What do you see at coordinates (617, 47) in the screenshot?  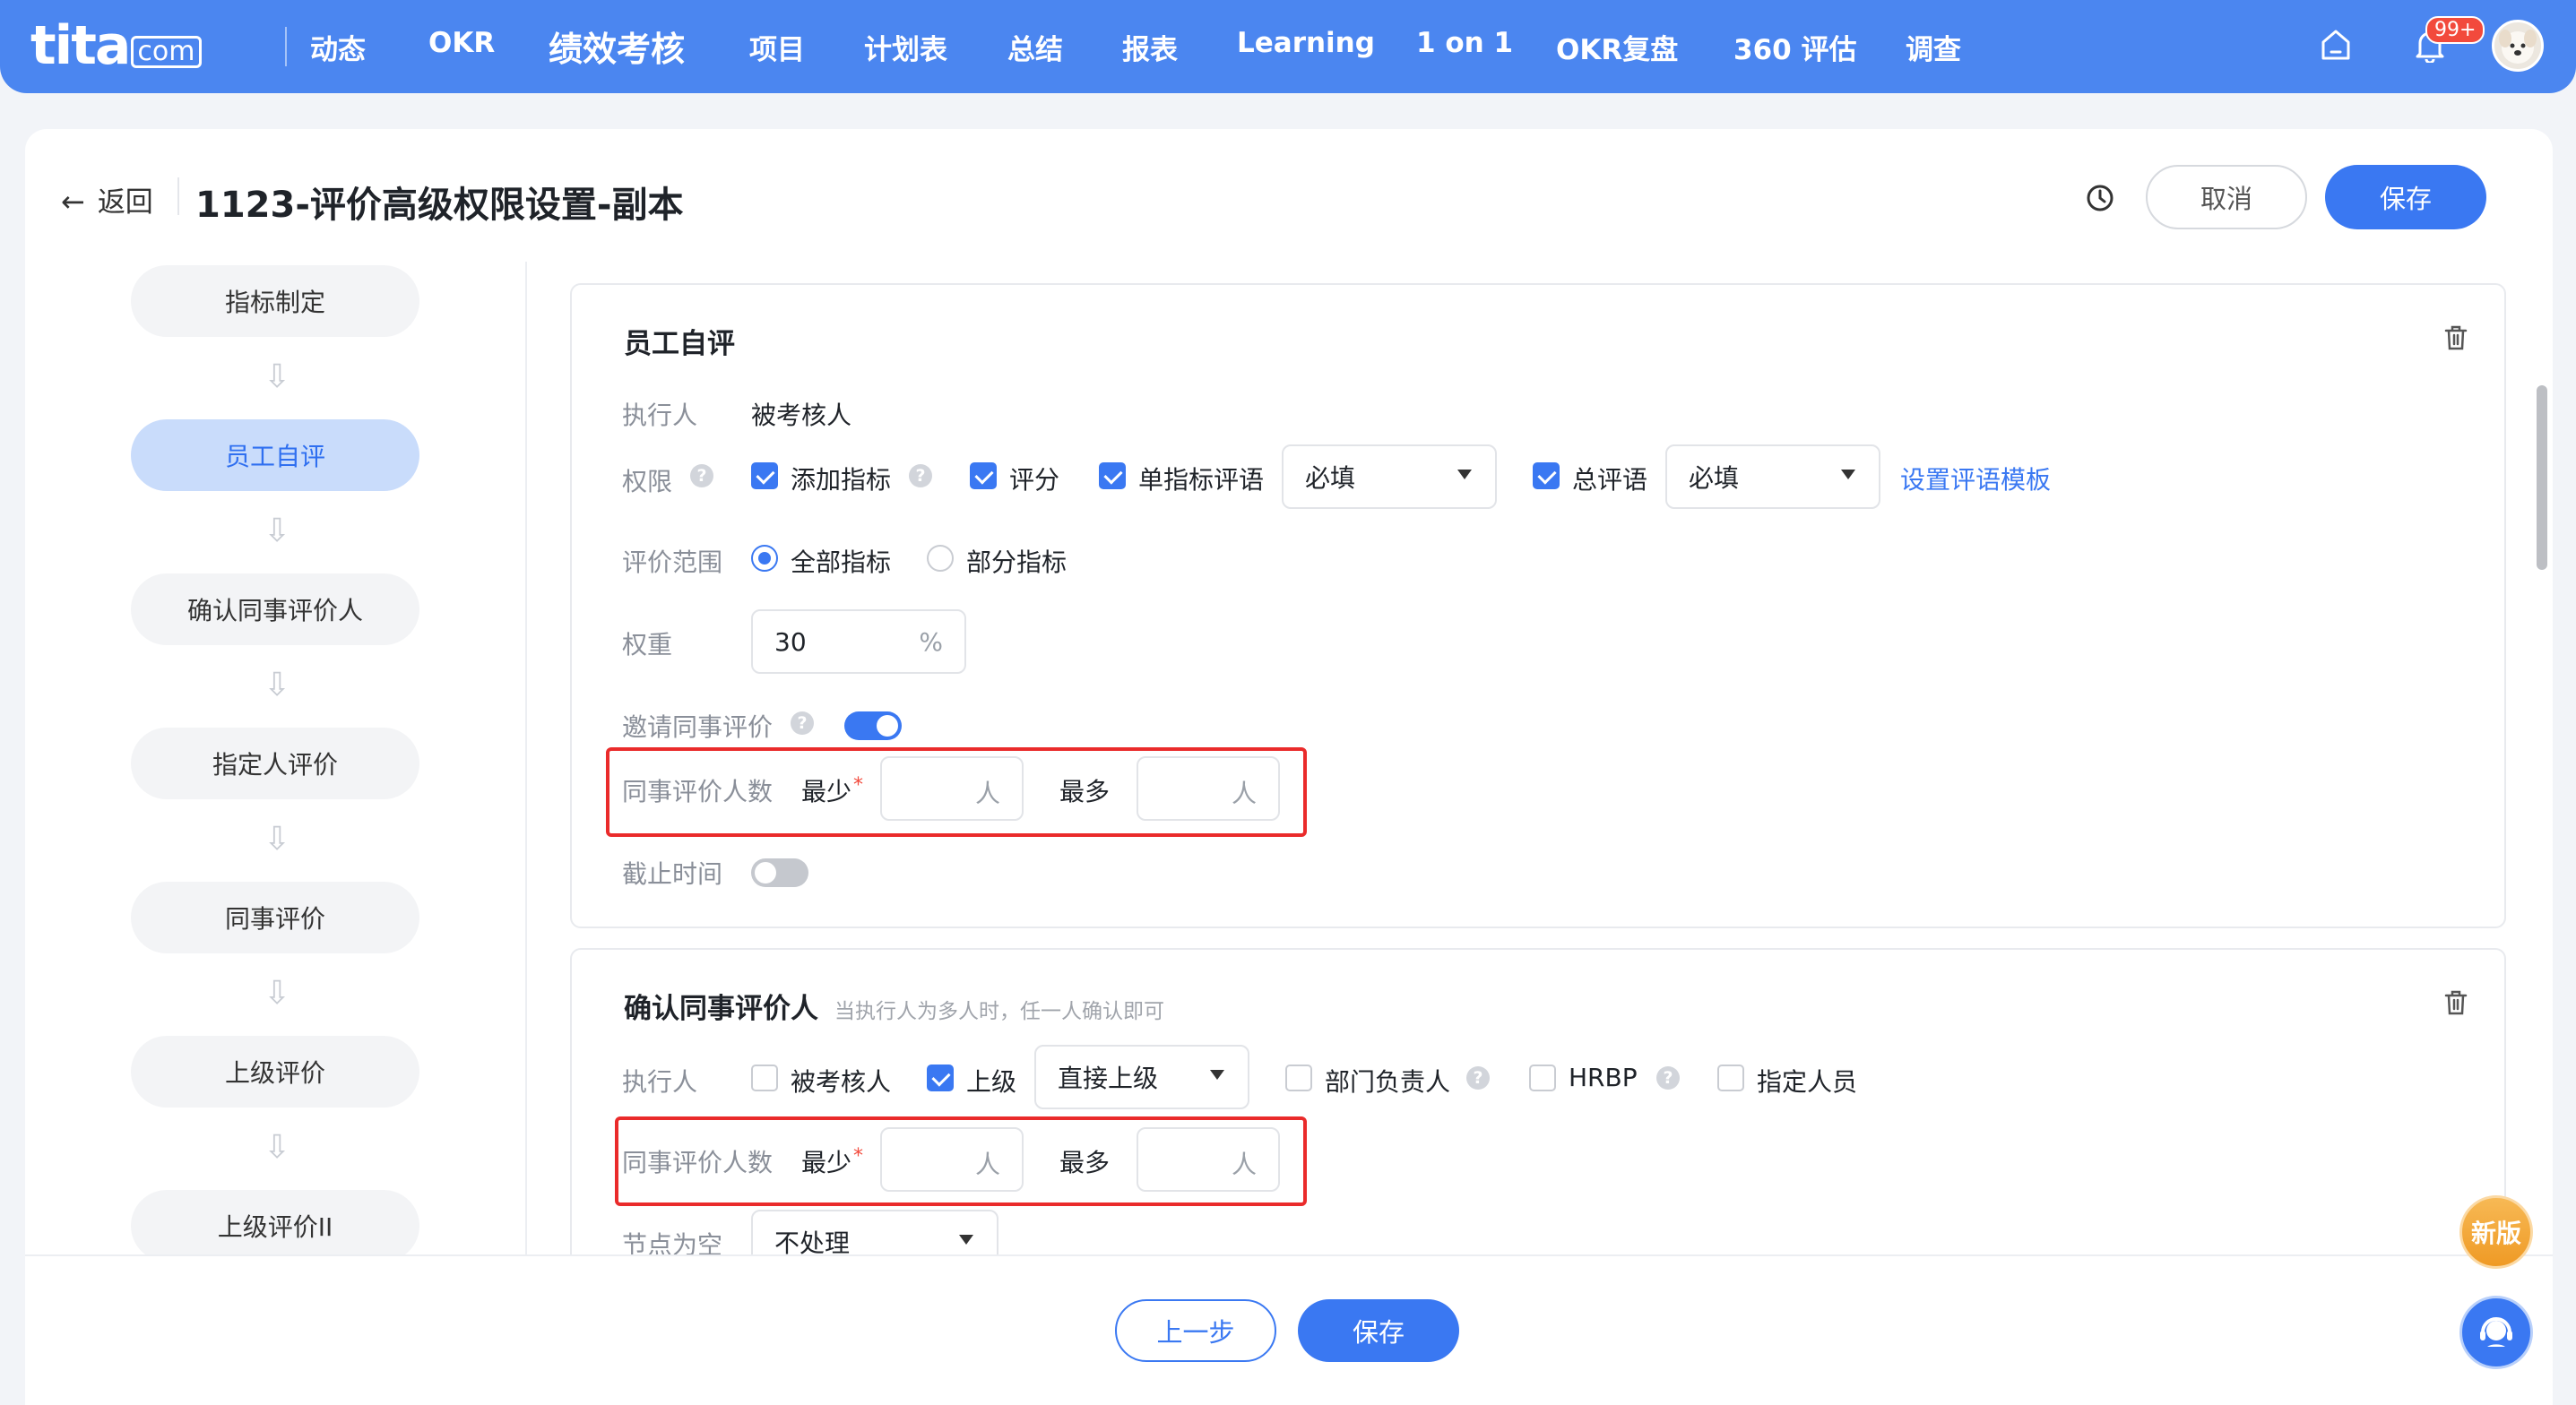 I see `nav-item-performance: 绩效考核` at bounding box center [617, 47].